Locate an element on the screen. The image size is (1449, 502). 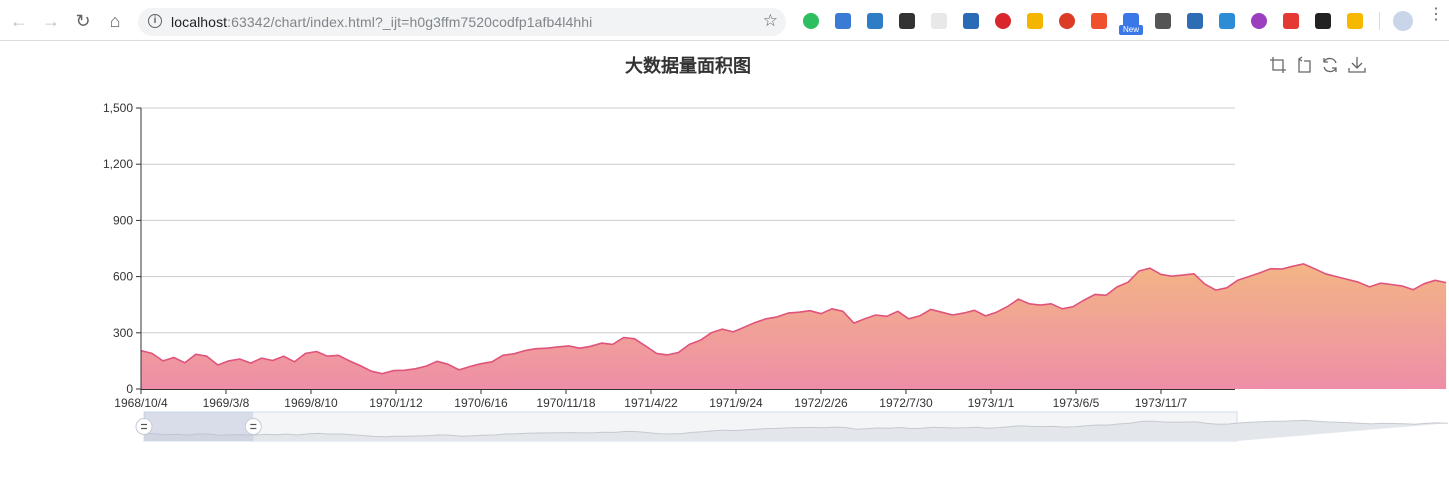
x-tick-label: 1972/7/30 is located at coordinates (906, 403).